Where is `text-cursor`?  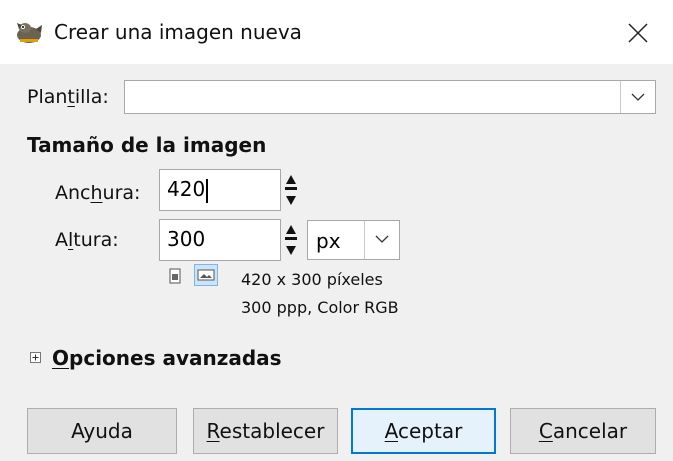
text-cursor is located at coordinates (207, 190).